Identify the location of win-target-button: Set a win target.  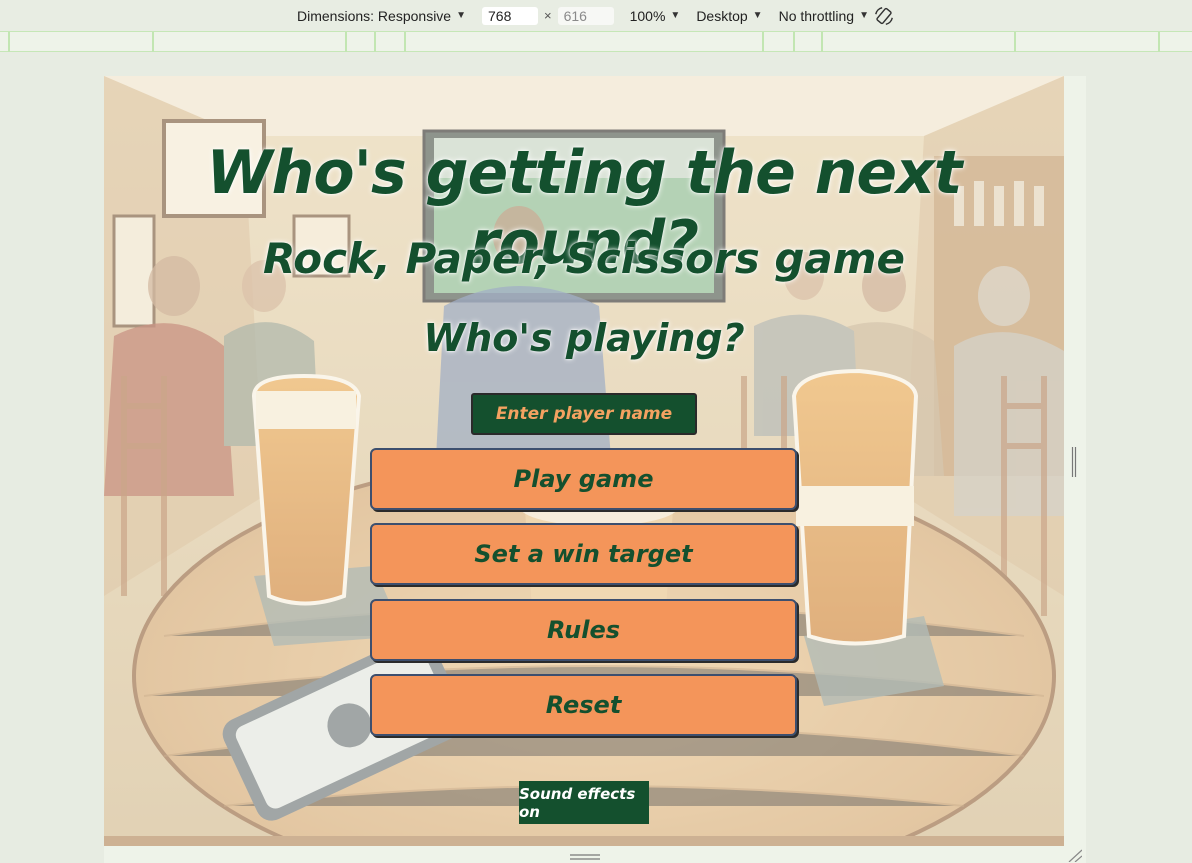
(583, 554).